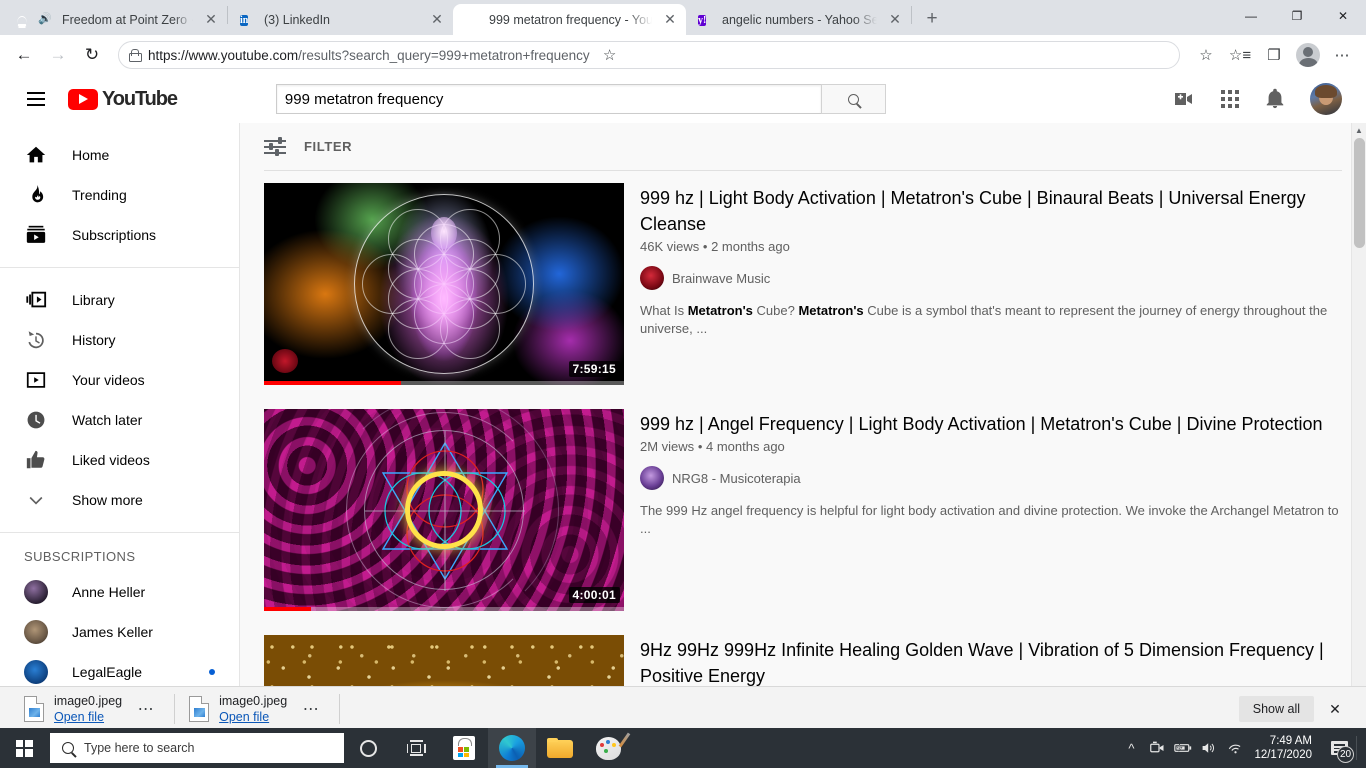  Describe the element at coordinates (1251, 16) in the screenshot. I see `minimize-button: —` at that location.